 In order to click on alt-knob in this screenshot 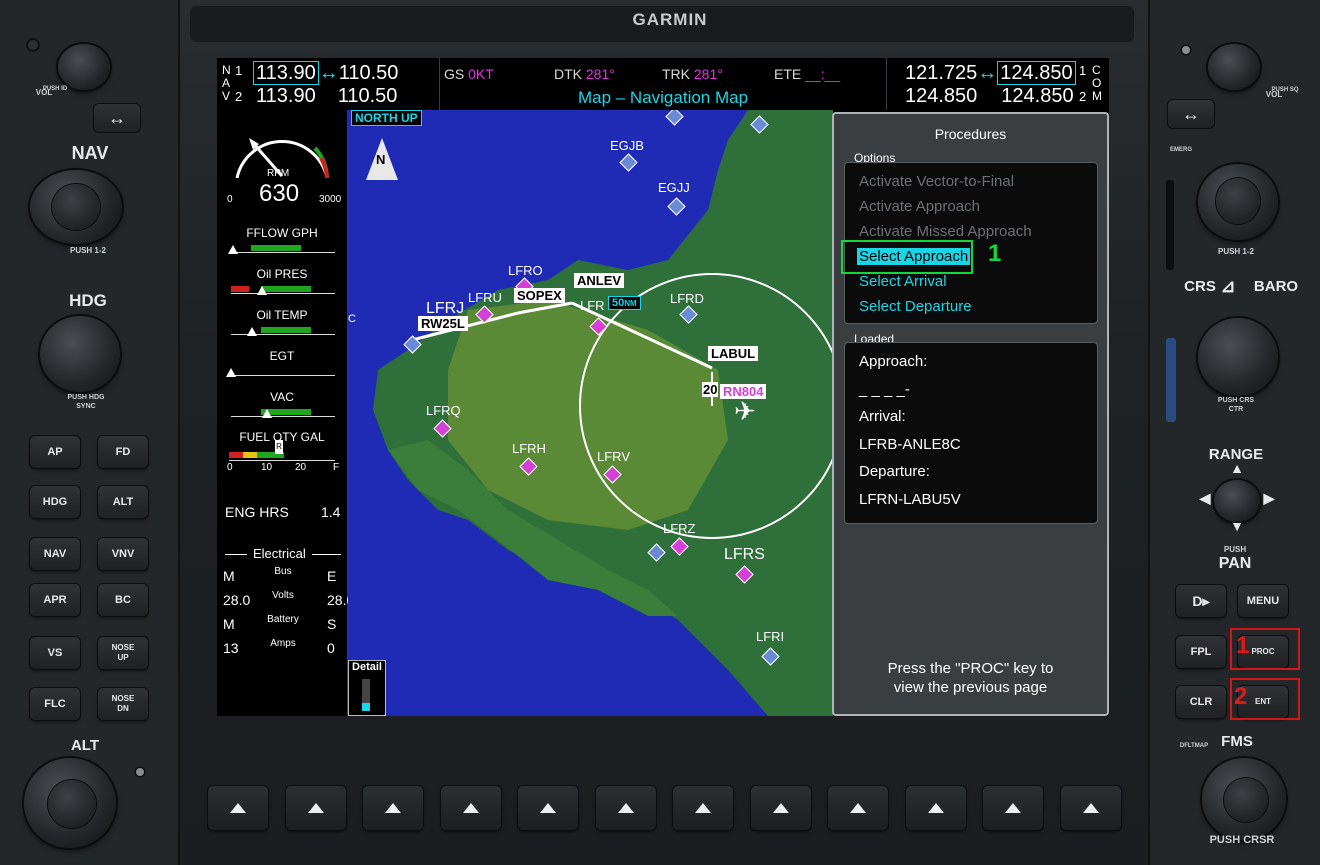, I will do `click(70, 803)`.